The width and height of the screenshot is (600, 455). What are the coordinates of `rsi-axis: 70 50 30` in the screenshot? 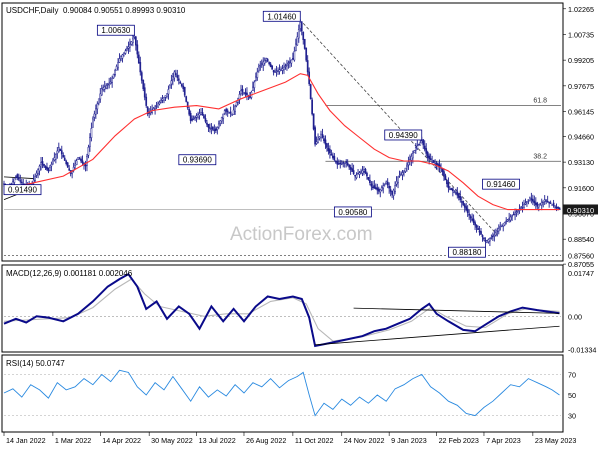 It's located at (572, 395).